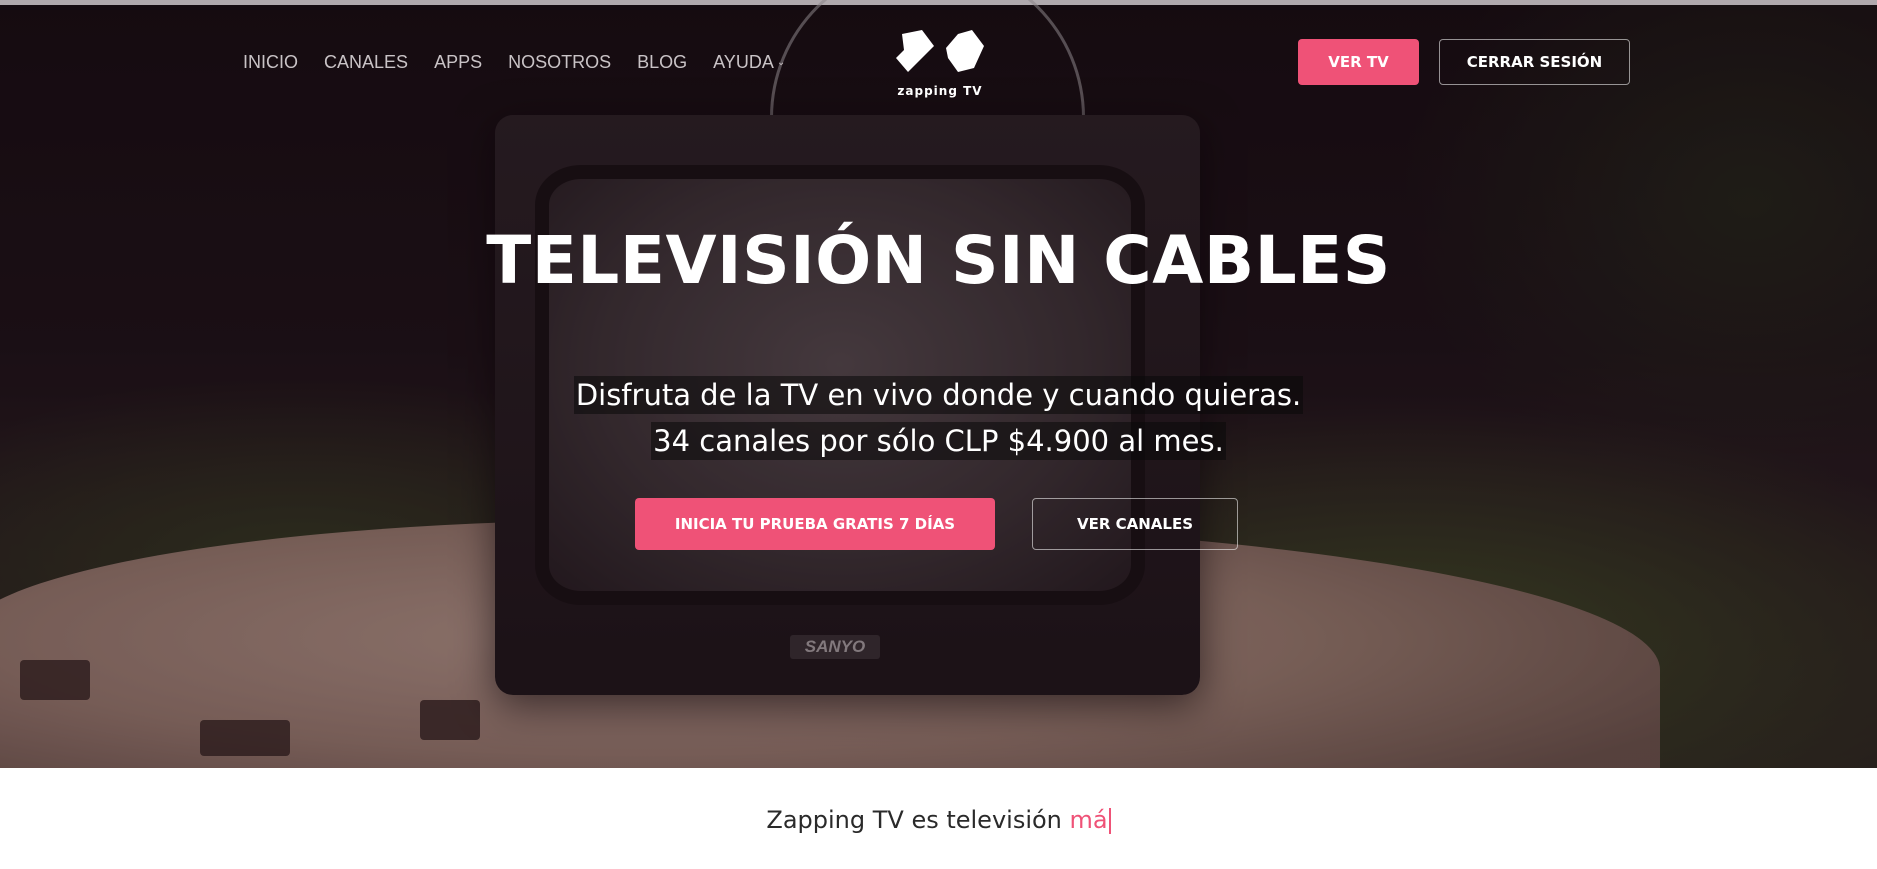 This screenshot has width=1877, height=869. What do you see at coordinates (743, 62) in the screenshot?
I see `nav-item-ayuda-label: AYUDA` at bounding box center [743, 62].